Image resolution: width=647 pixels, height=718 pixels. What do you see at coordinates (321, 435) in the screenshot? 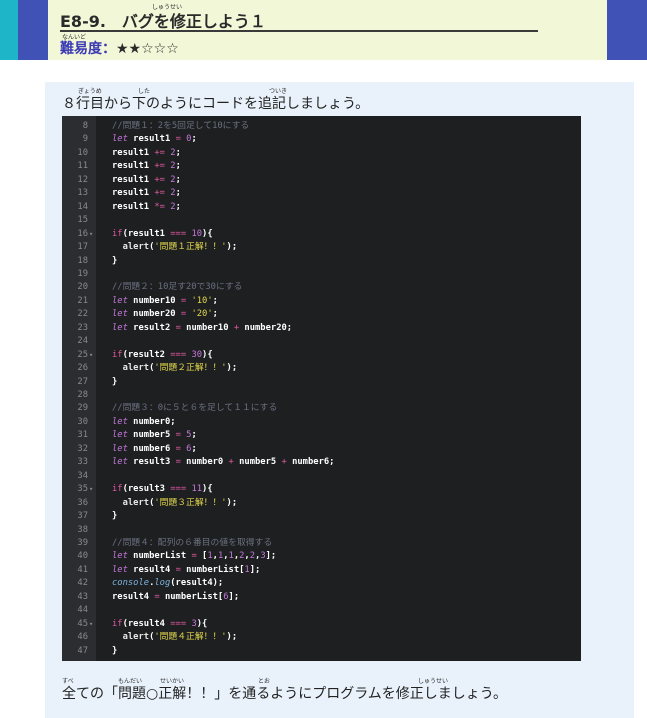
I see `code-line: 31 let number5 = 5;` at bounding box center [321, 435].